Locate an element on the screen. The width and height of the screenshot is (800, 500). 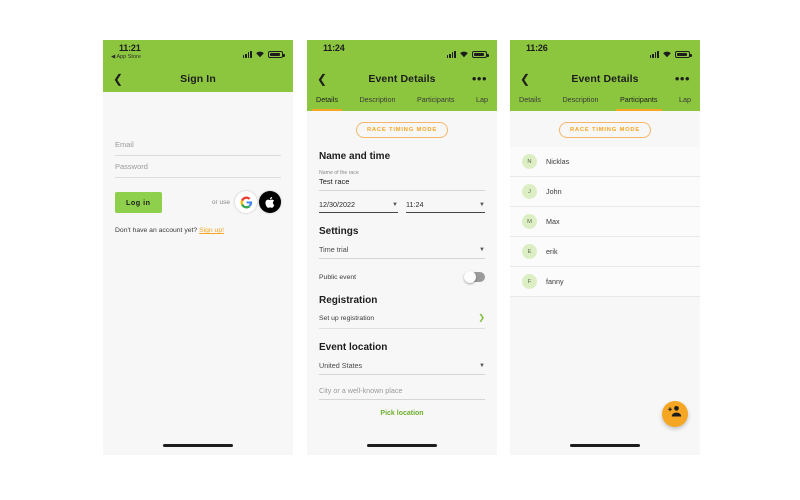
add-person-button is located at coordinates (675, 414).